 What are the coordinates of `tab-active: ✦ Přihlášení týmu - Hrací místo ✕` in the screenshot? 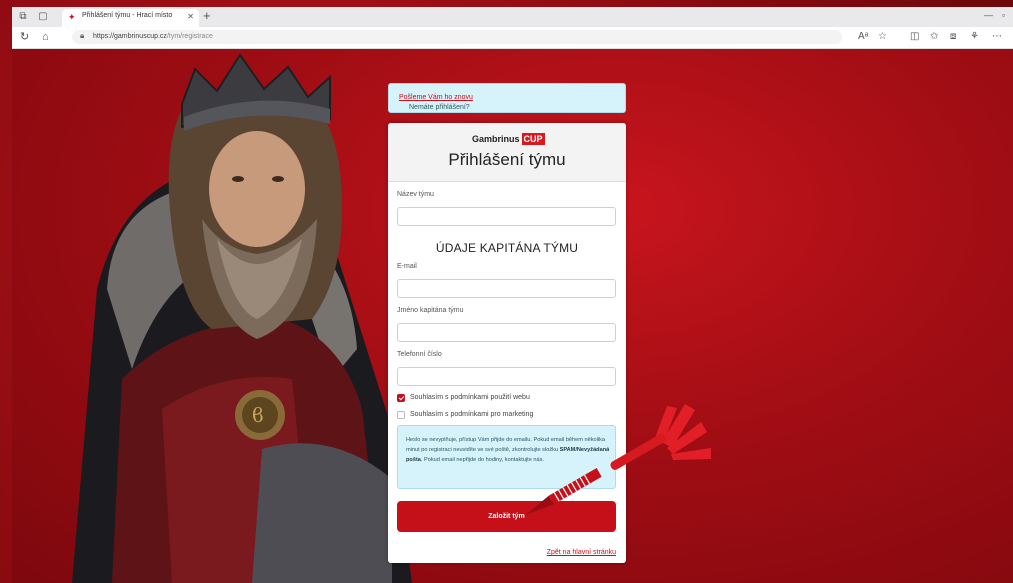 It's located at (130, 18).